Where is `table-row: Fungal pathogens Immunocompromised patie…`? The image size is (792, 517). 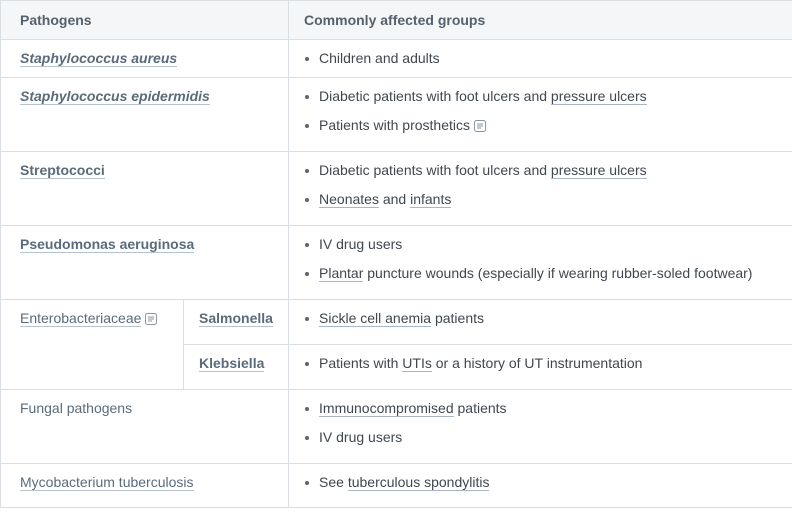
table-row: Fungal pathogens Immunocompromised patie… is located at coordinates (396, 426).